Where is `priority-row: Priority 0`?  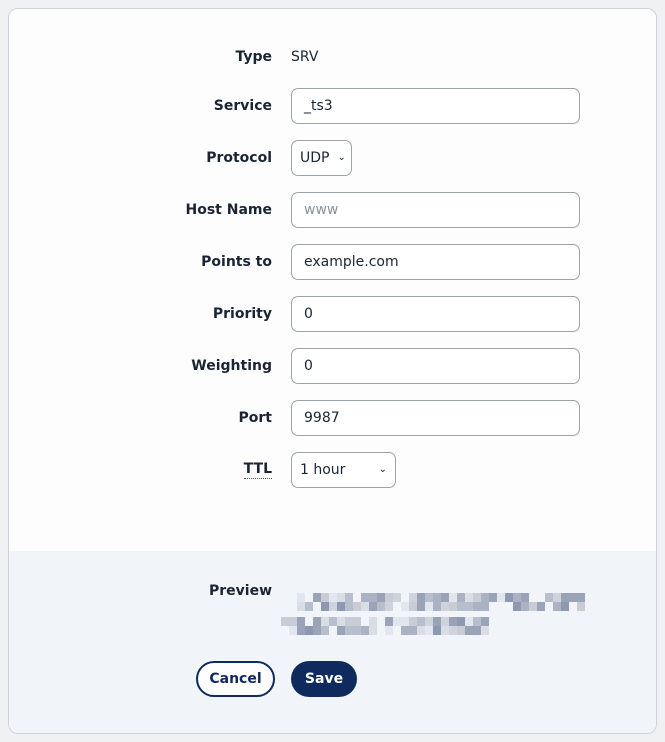
priority-row: Priority 0 is located at coordinates (332, 314).